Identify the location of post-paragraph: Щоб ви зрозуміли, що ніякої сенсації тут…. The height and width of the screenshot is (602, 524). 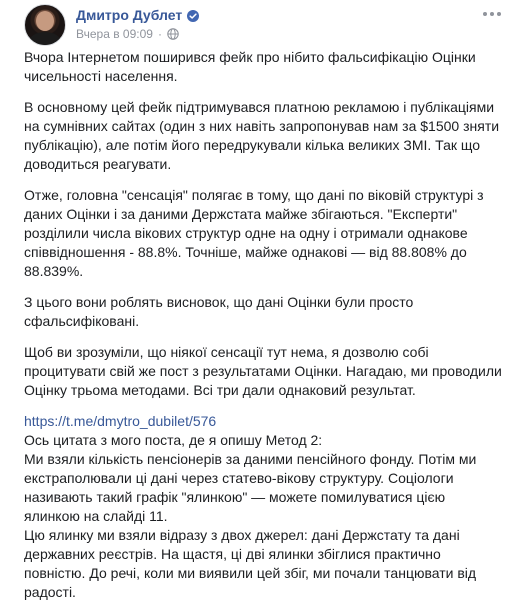
(263, 371).